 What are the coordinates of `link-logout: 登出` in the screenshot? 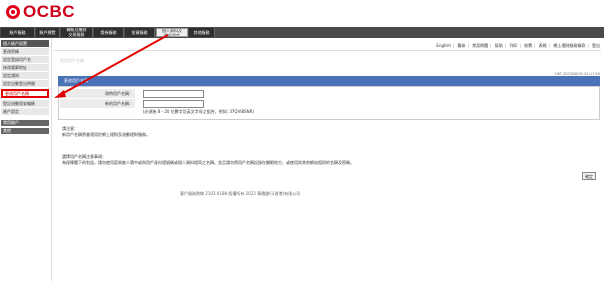 It's located at (596, 45).